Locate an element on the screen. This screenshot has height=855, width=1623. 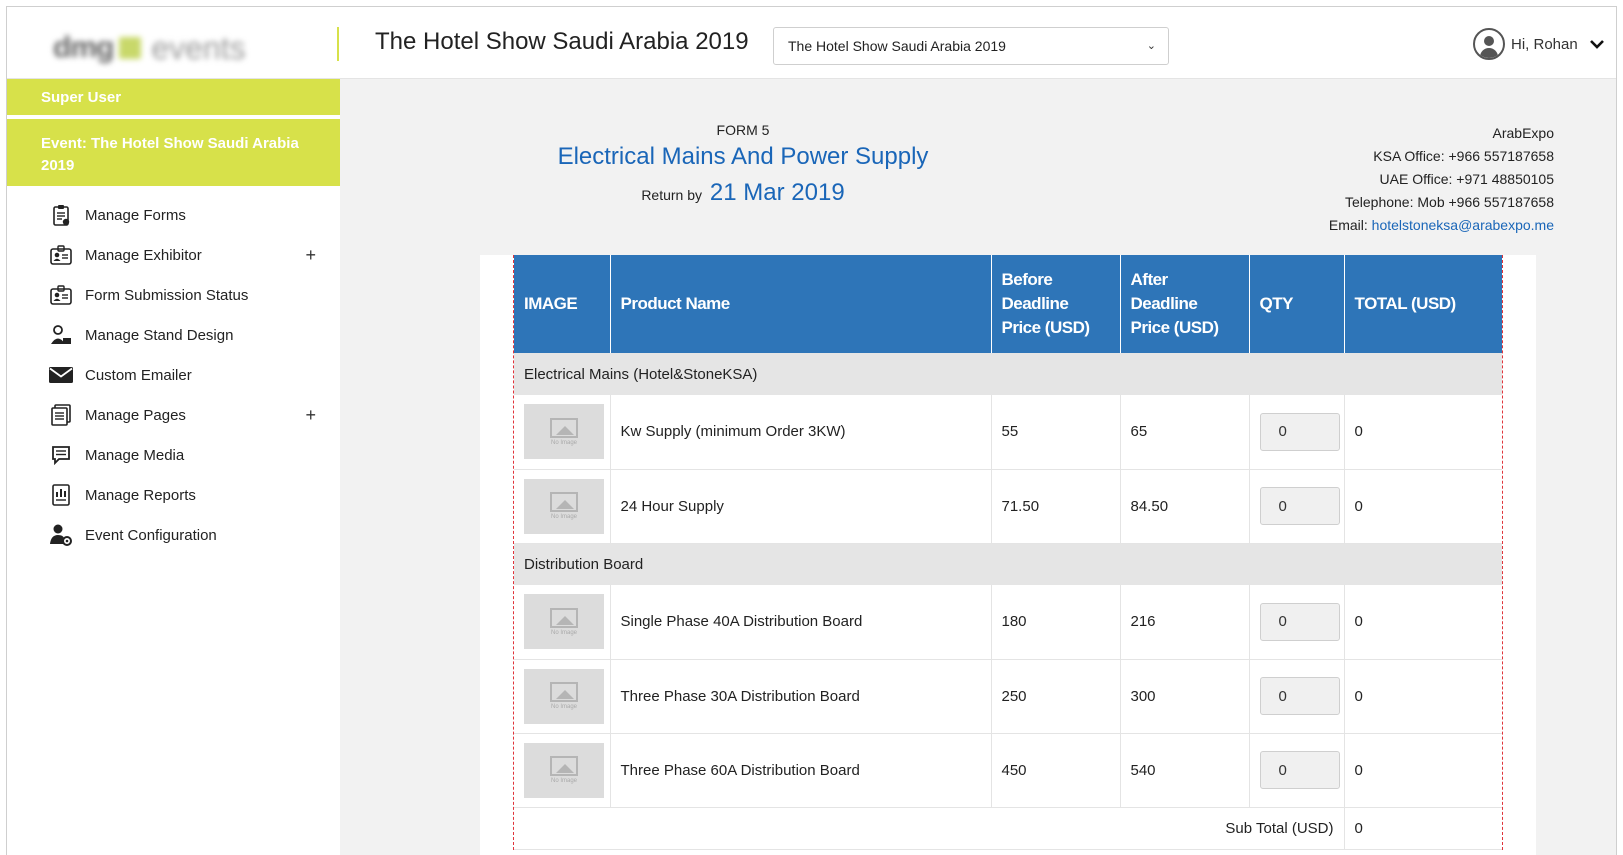
after-deadline-price: 65 is located at coordinates (1185, 432).